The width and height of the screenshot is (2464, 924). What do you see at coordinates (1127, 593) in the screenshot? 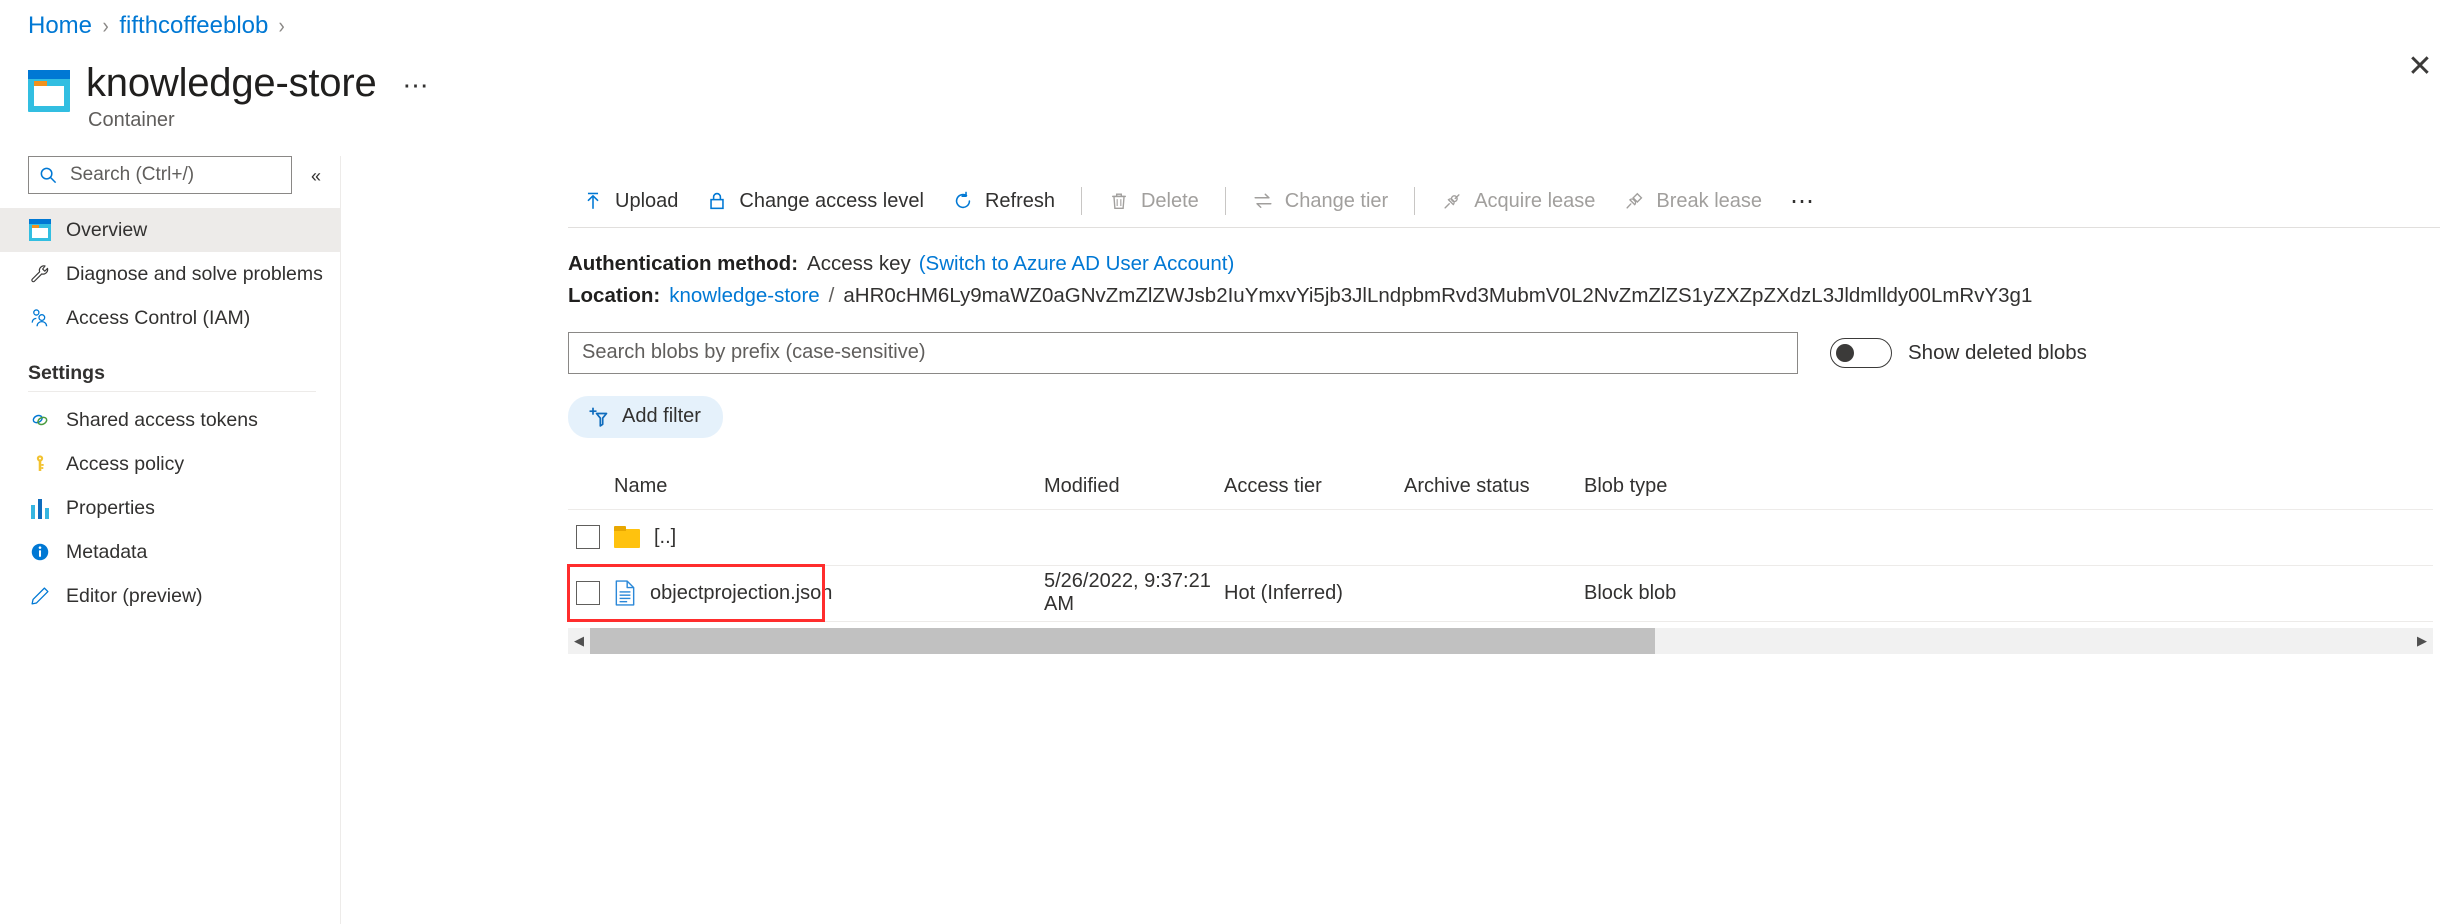
I see `row-modified: 5/26/2022, 9:37:21 AM` at bounding box center [1127, 593].